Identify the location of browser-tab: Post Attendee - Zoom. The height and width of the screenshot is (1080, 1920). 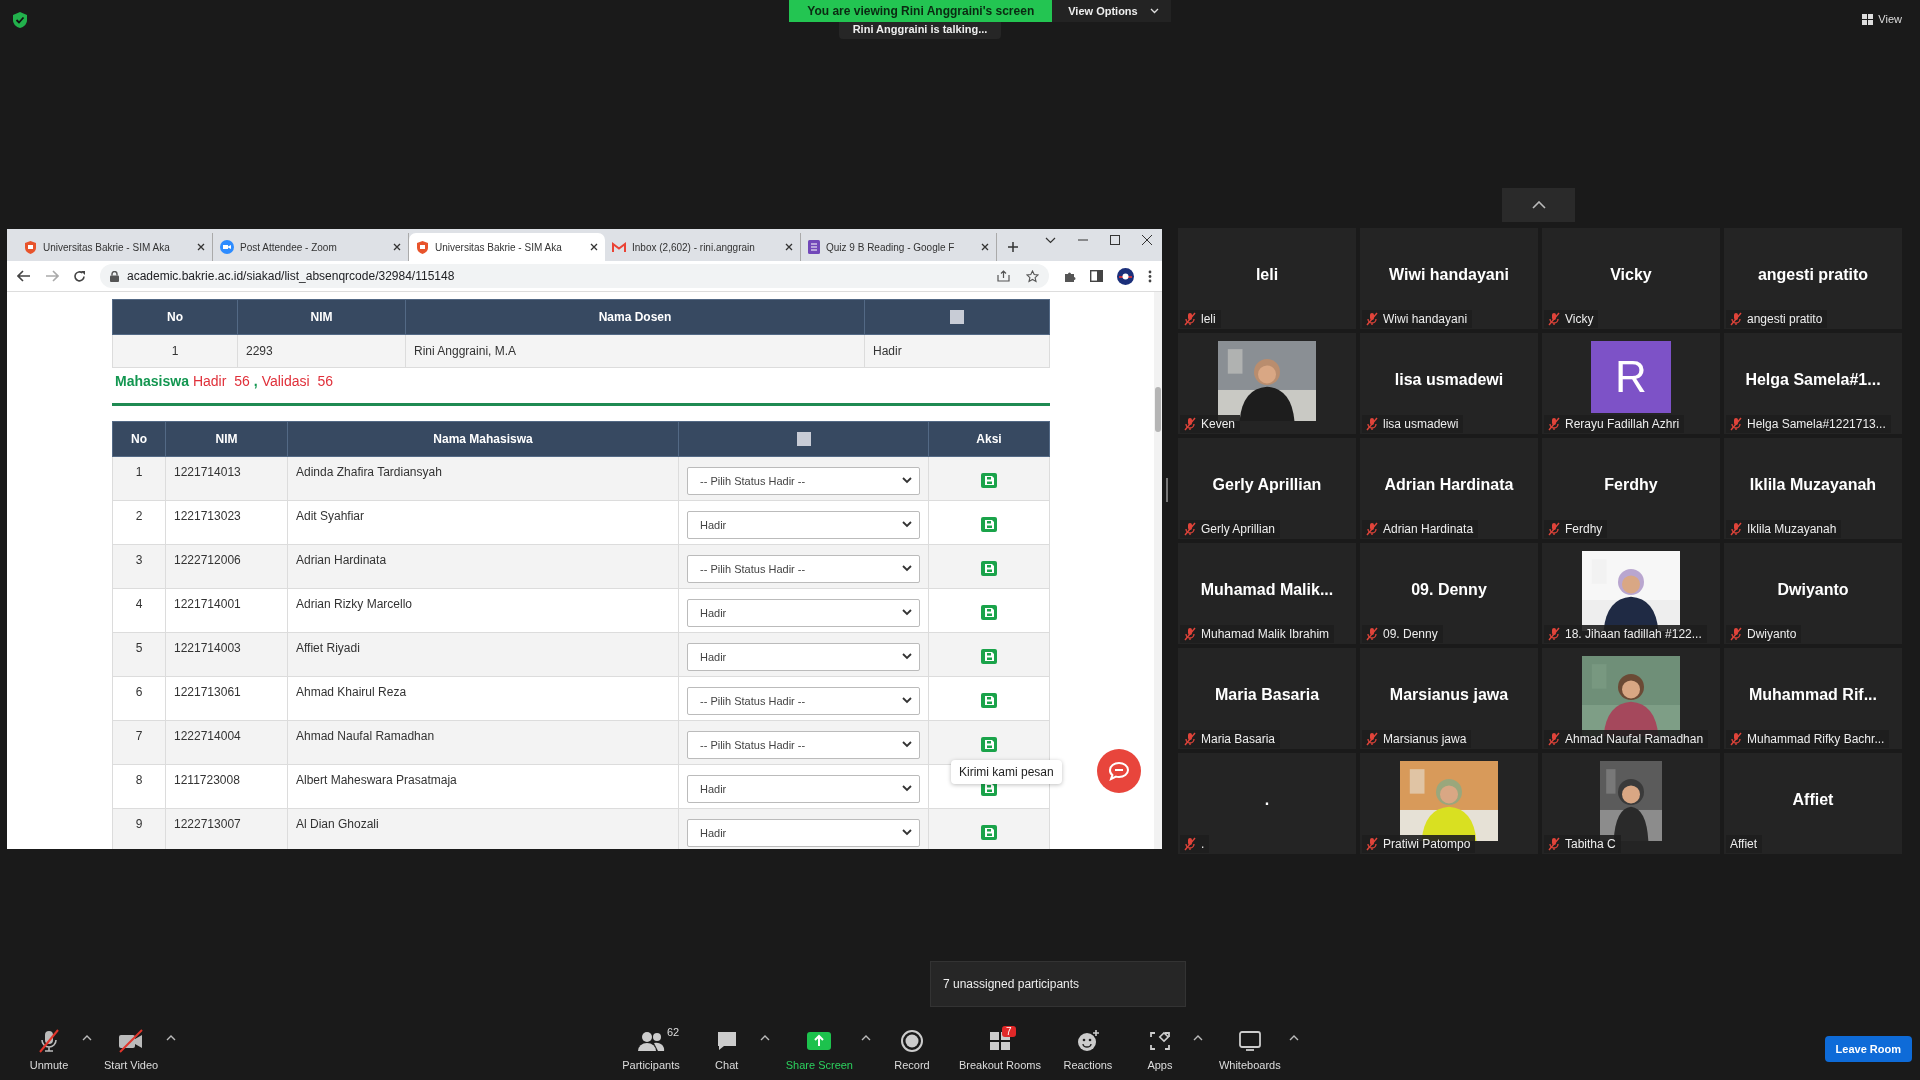
(311, 247).